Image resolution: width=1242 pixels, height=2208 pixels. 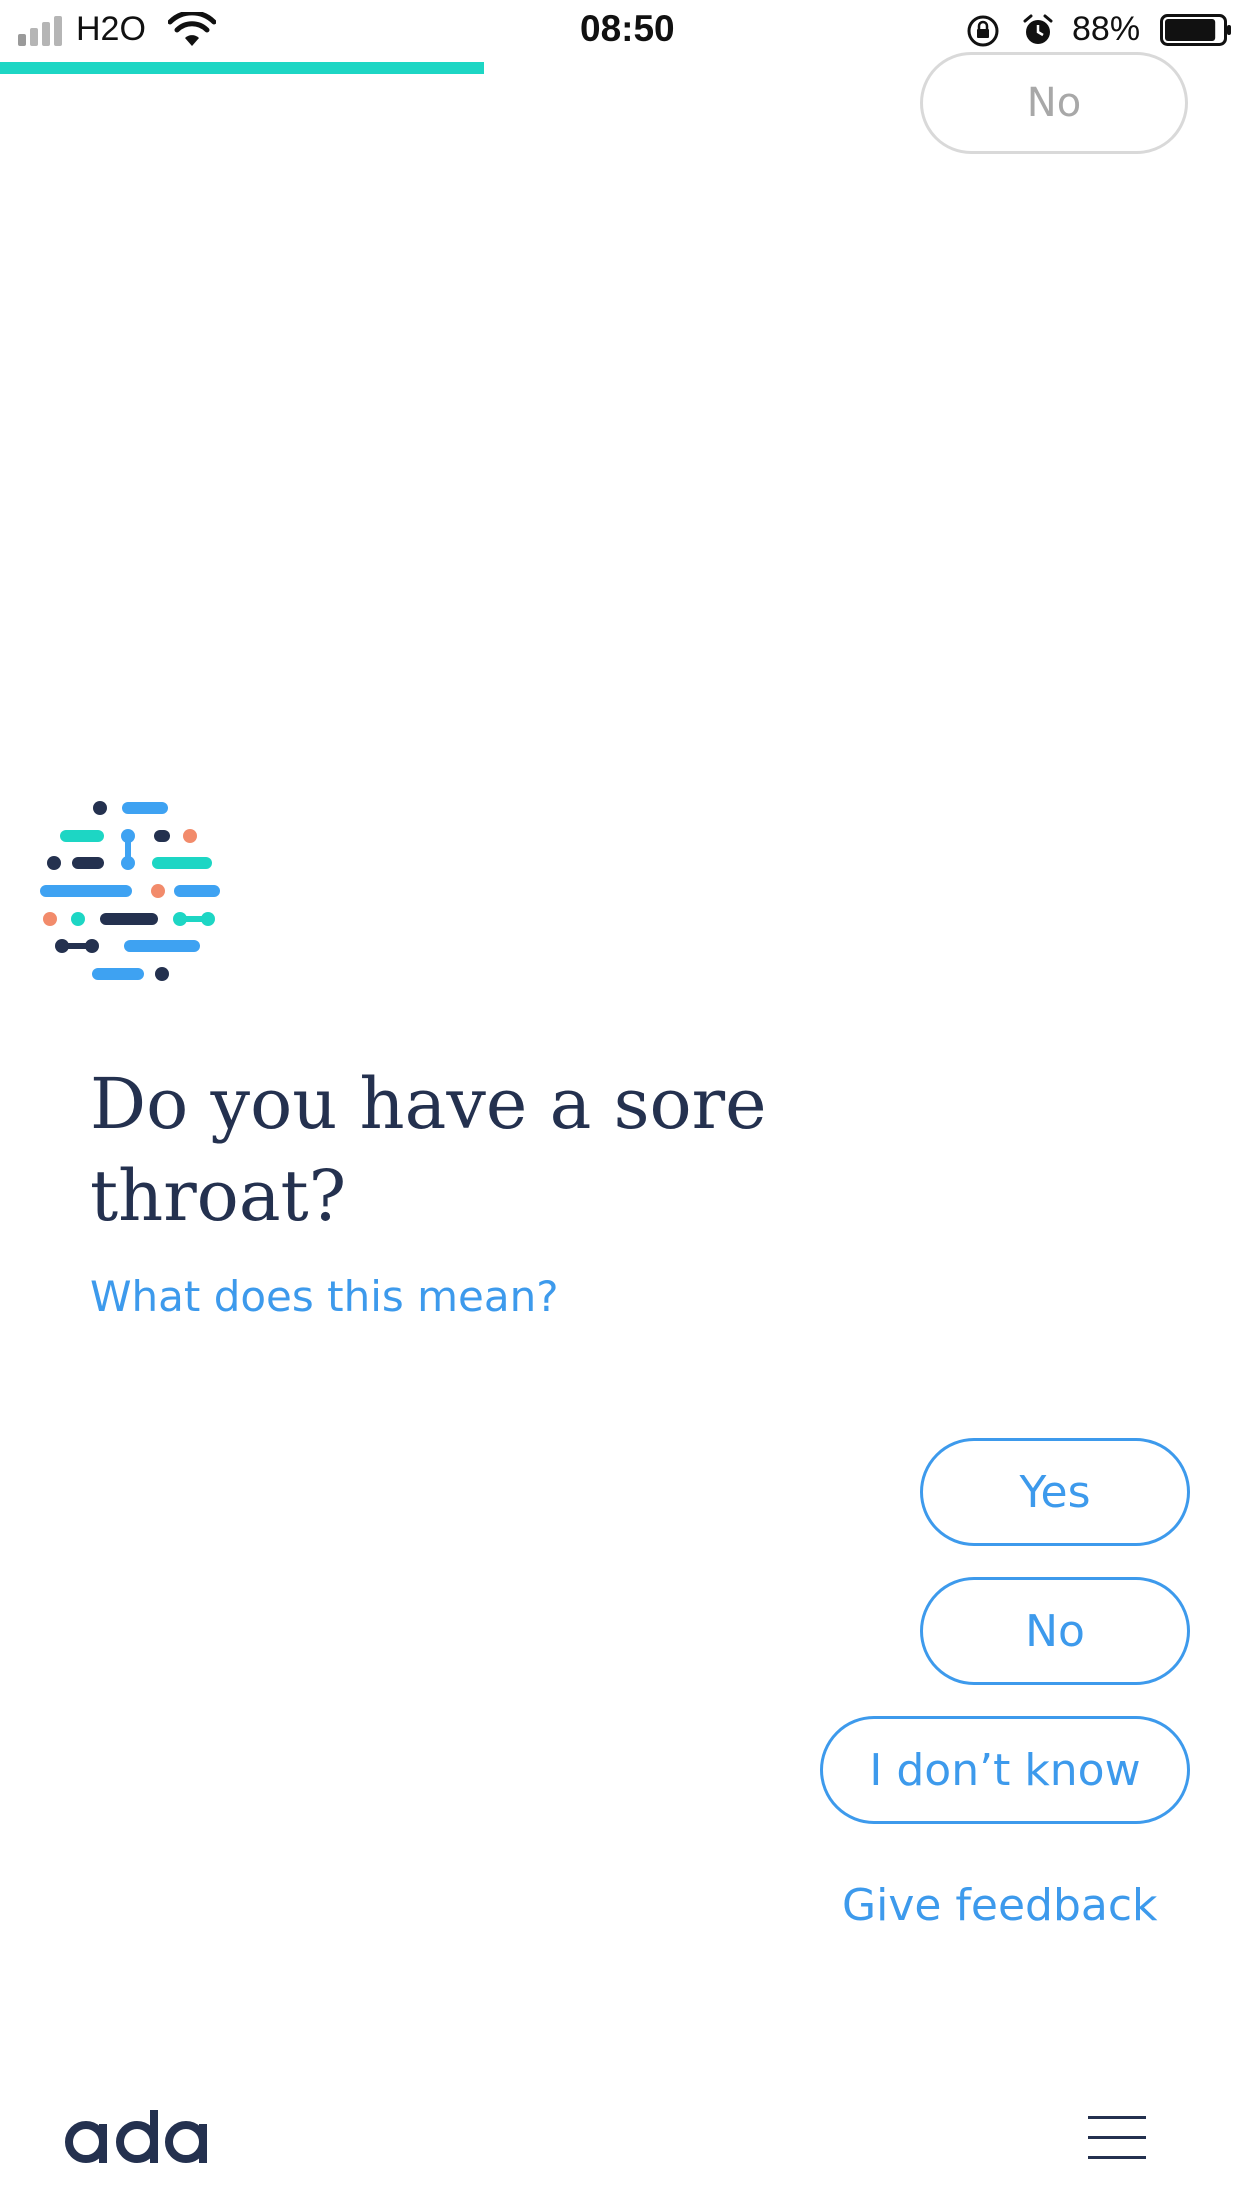 What do you see at coordinates (1055, 1631) in the screenshot?
I see `answer-no-button: No` at bounding box center [1055, 1631].